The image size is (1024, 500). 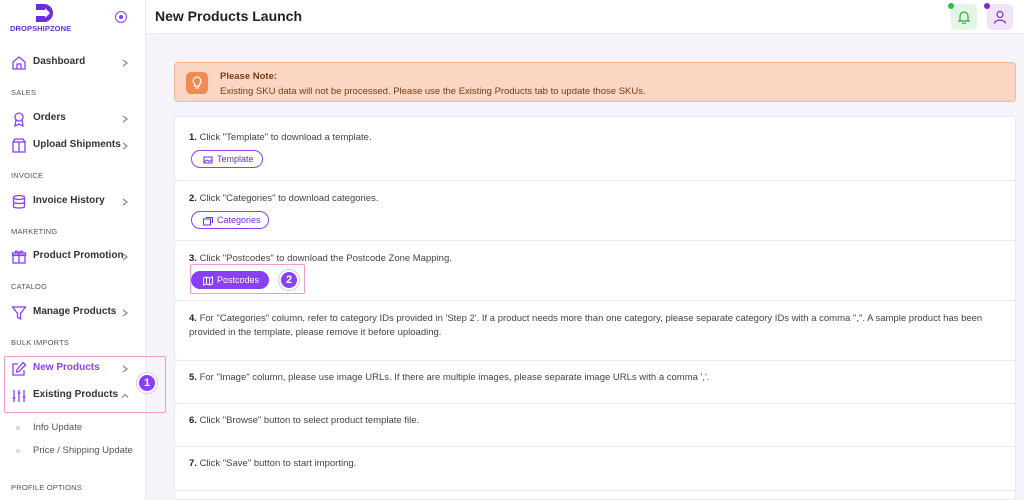 I want to click on bell-icon, so click(x=964, y=17).